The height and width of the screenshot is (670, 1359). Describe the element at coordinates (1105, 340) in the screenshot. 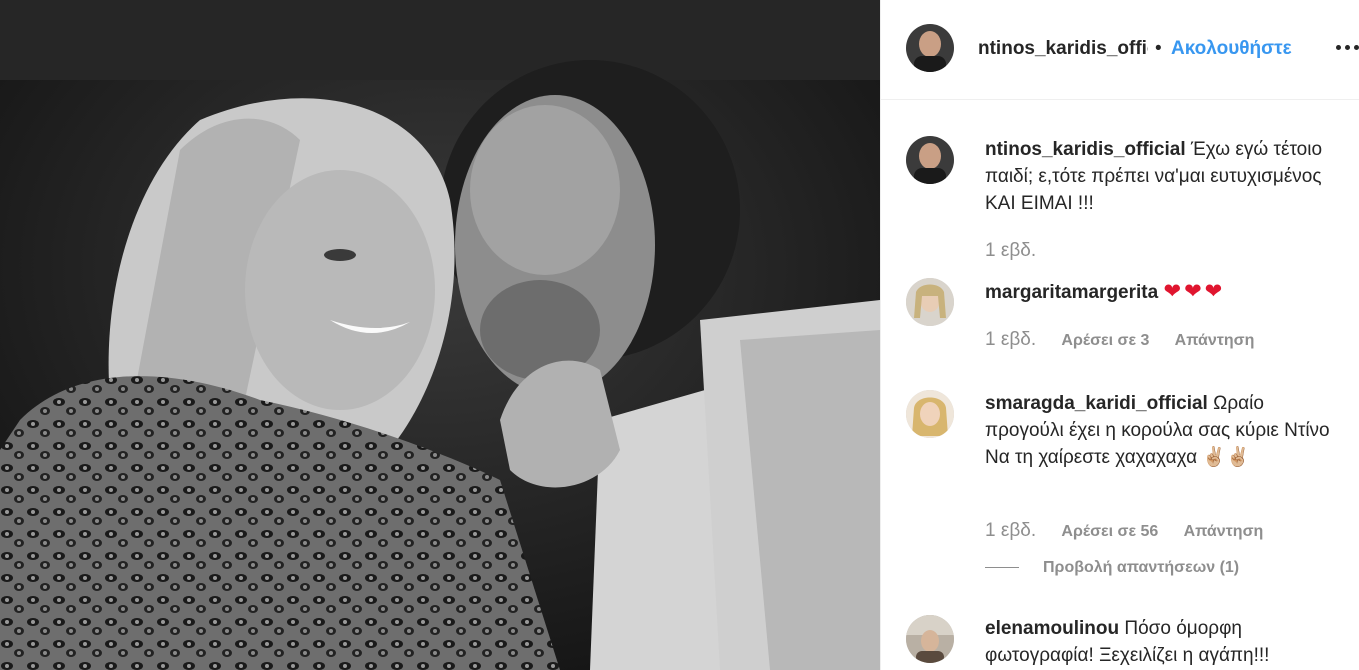

I see `comment-likes: Αρέσει σε 3` at that location.